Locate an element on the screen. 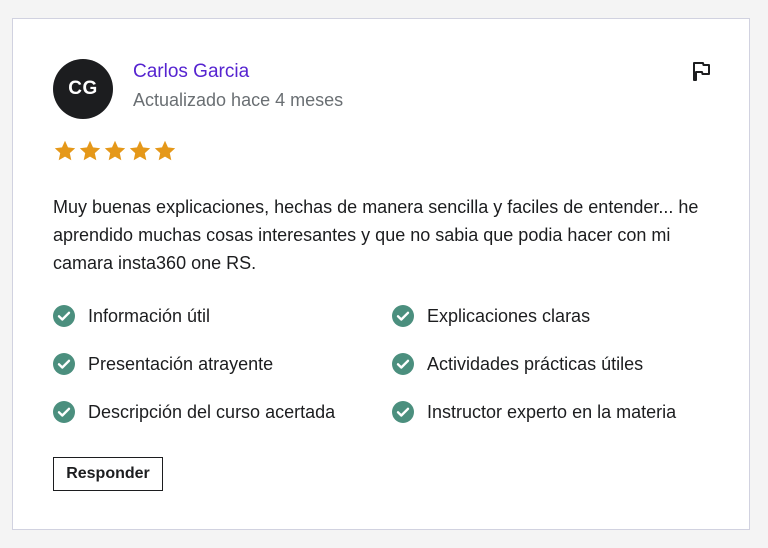 Image resolution: width=768 pixels, height=548 pixels. flag-icon is located at coordinates (701, 71).